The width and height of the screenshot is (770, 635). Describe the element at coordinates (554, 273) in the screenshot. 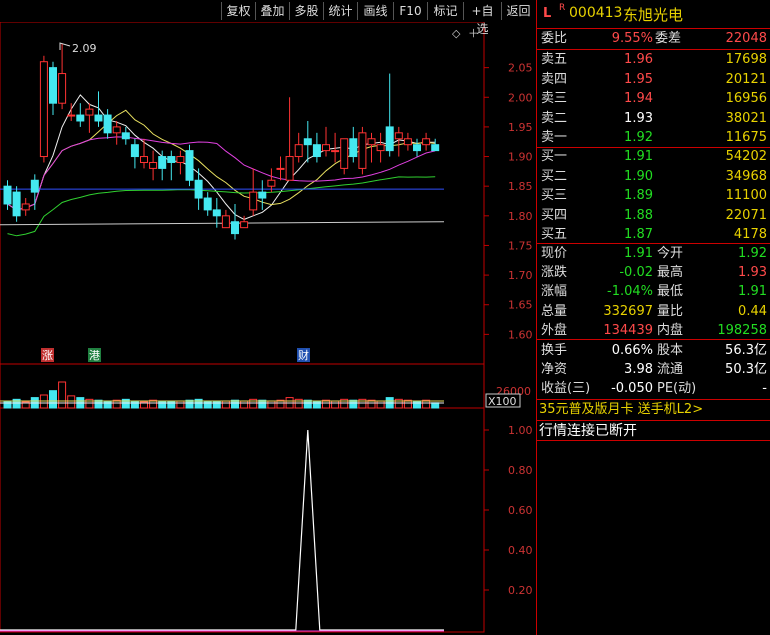

I see `stat-label: 涨跌` at that location.